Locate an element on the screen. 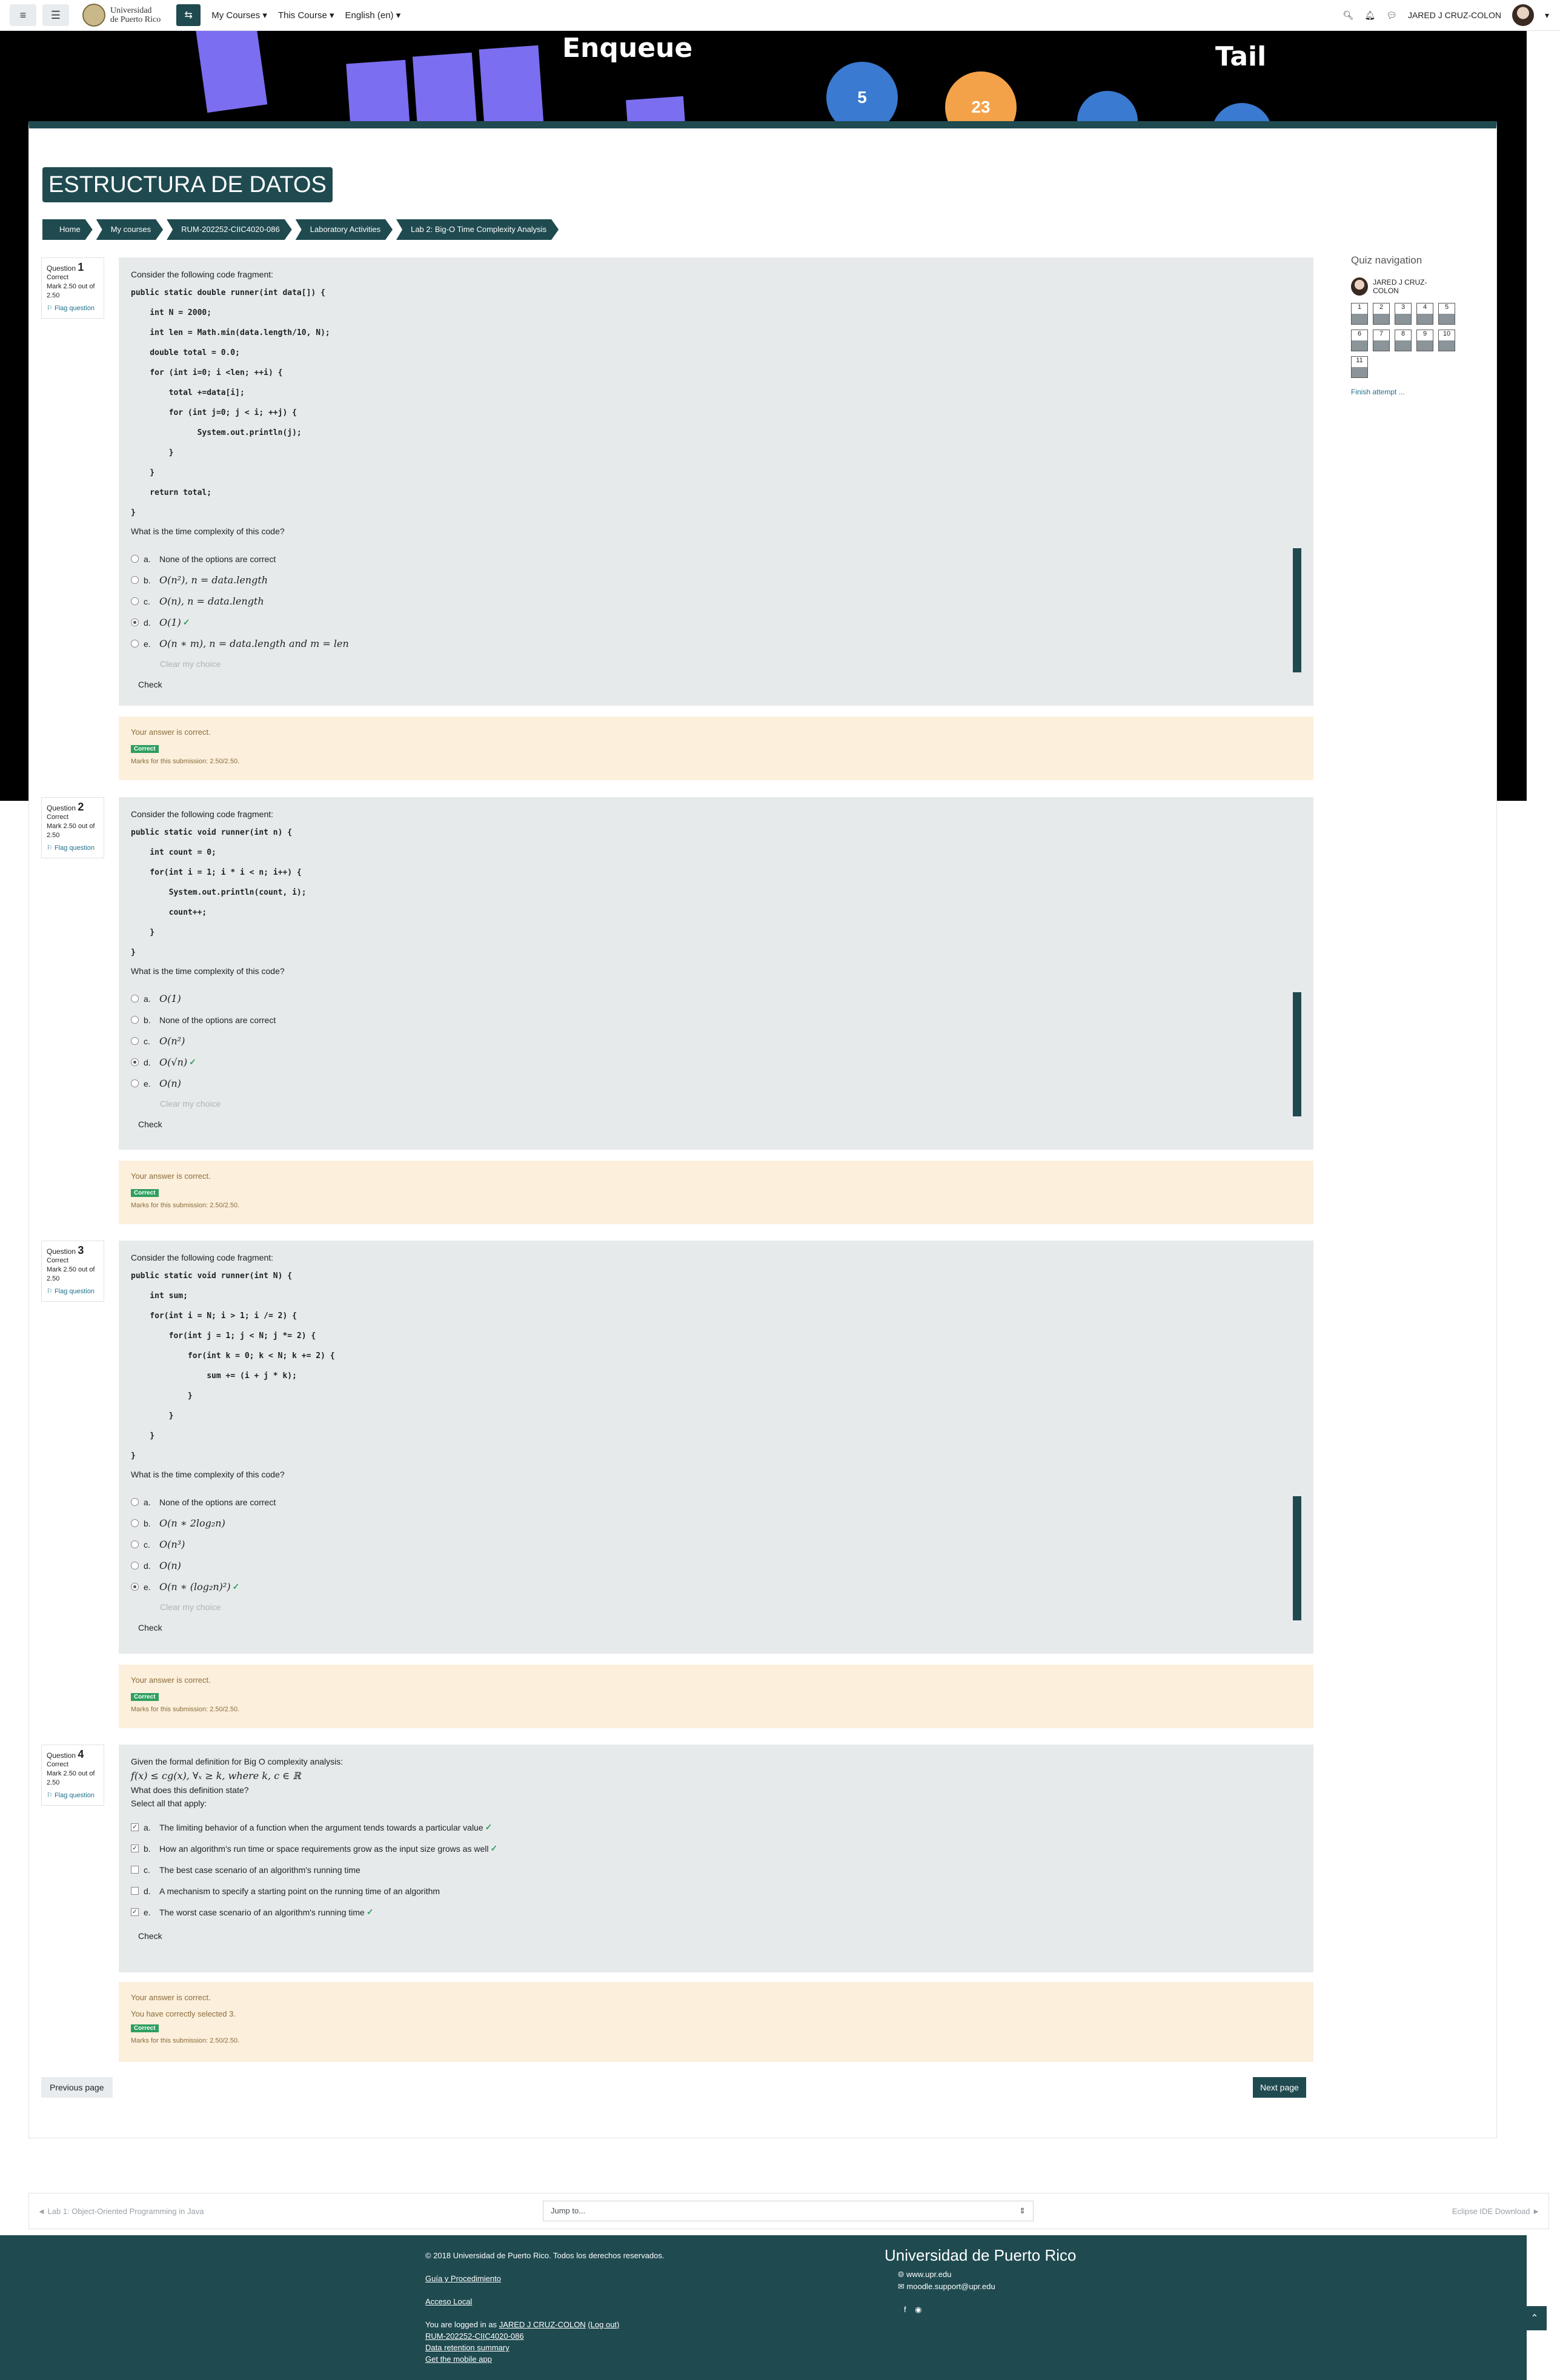 This screenshot has width=1560, height=2380. breadcrumb-course: RUM-202252-CIIC4020-086 is located at coordinates (229, 229).